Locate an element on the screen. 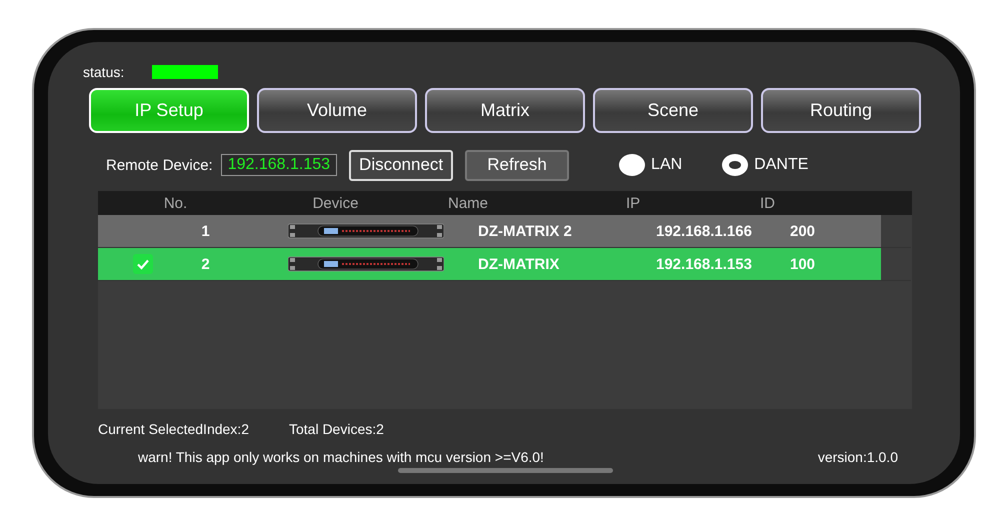 The image size is (1000, 525). tab: Volume is located at coordinates (337, 110).